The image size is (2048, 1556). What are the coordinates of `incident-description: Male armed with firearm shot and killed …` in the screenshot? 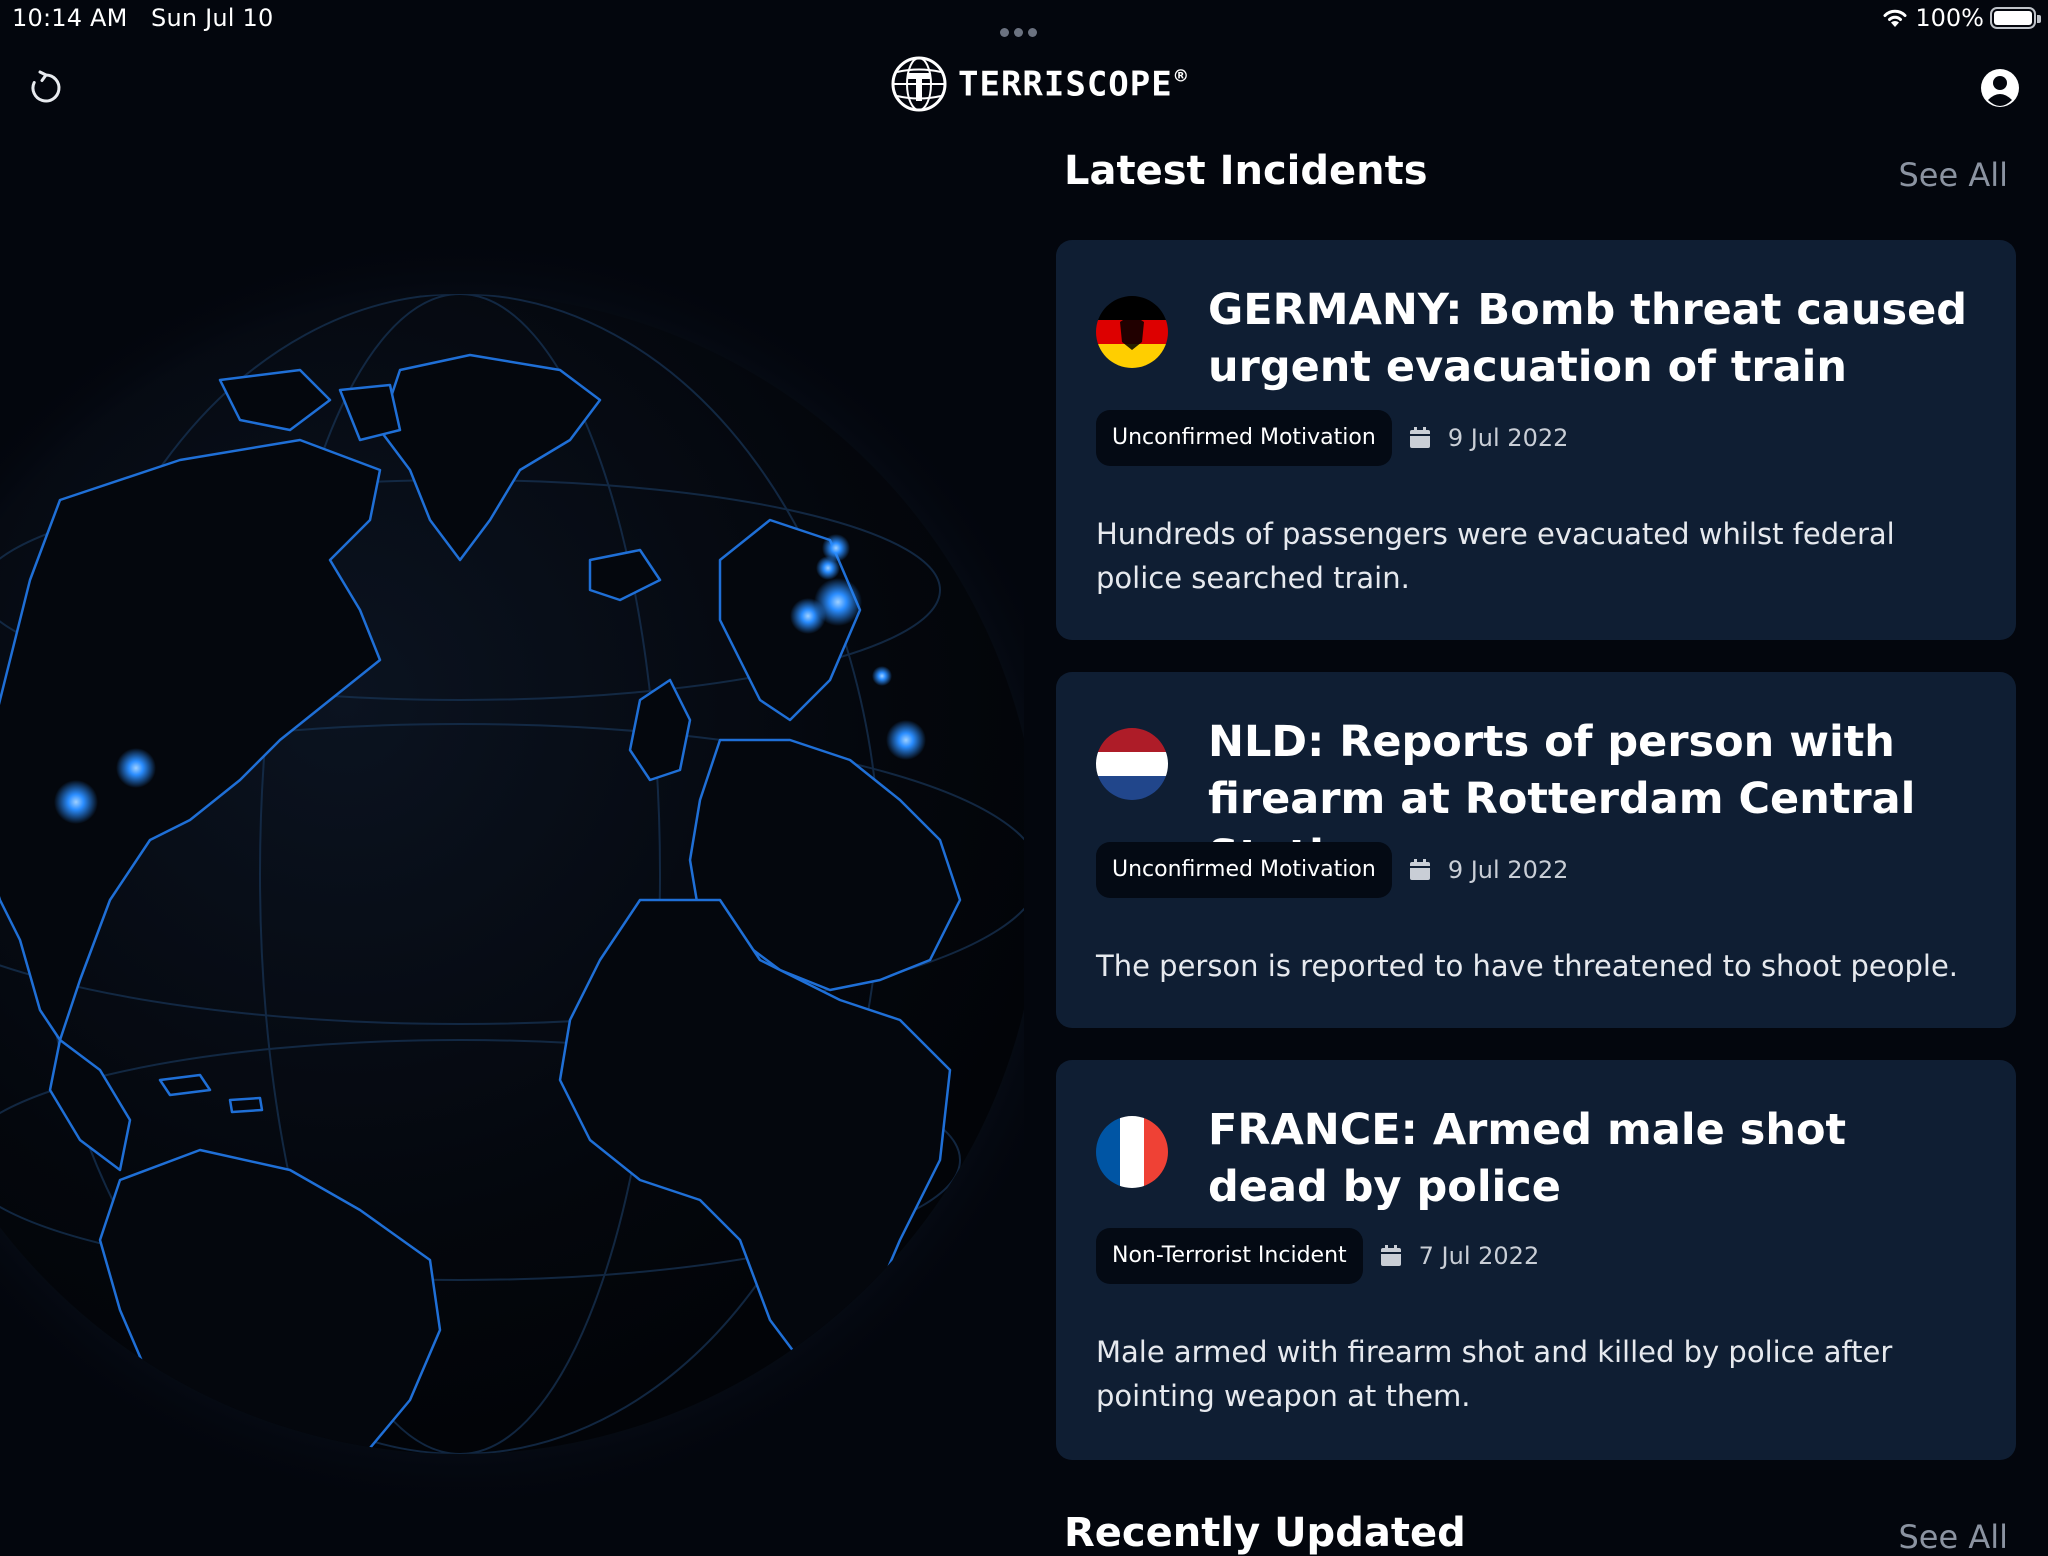 It's located at (1494, 1374).